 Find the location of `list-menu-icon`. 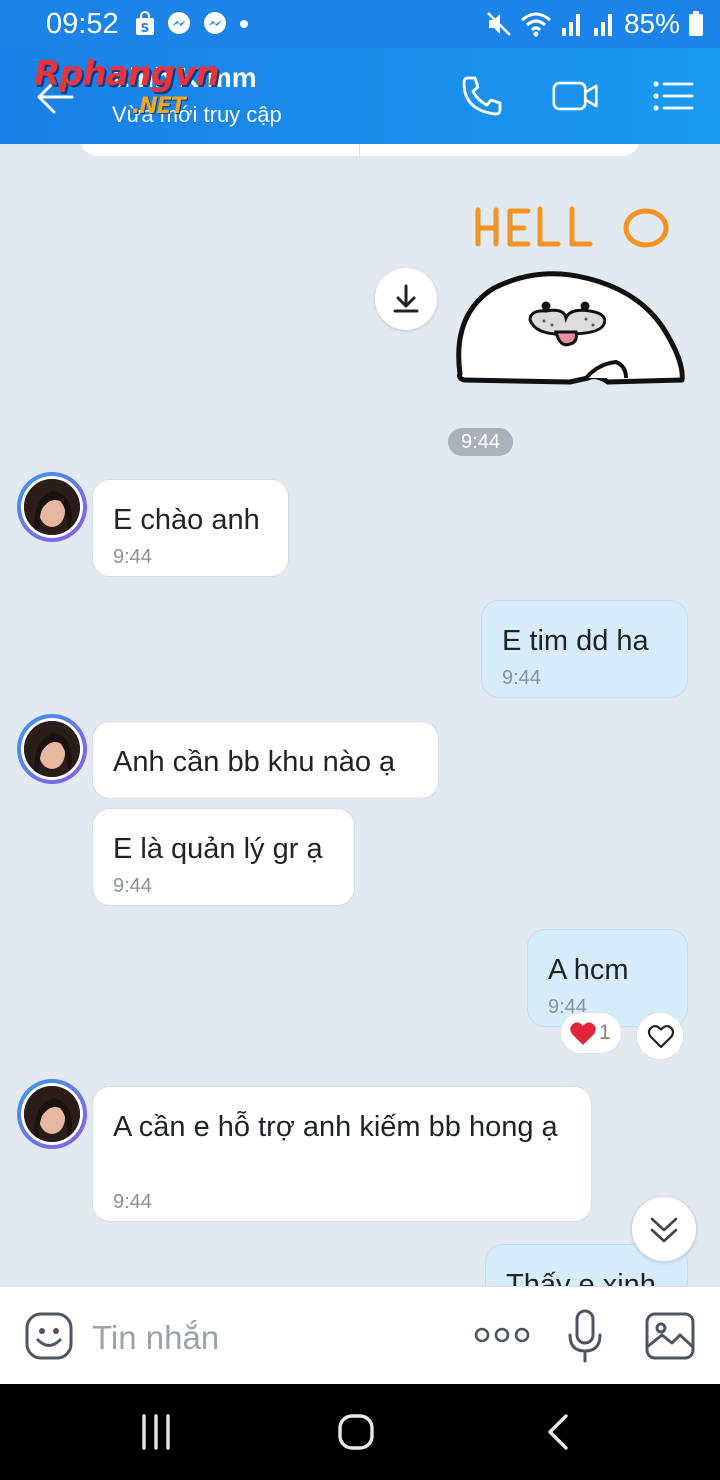

list-menu-icon is located at coordinates (674, 96).